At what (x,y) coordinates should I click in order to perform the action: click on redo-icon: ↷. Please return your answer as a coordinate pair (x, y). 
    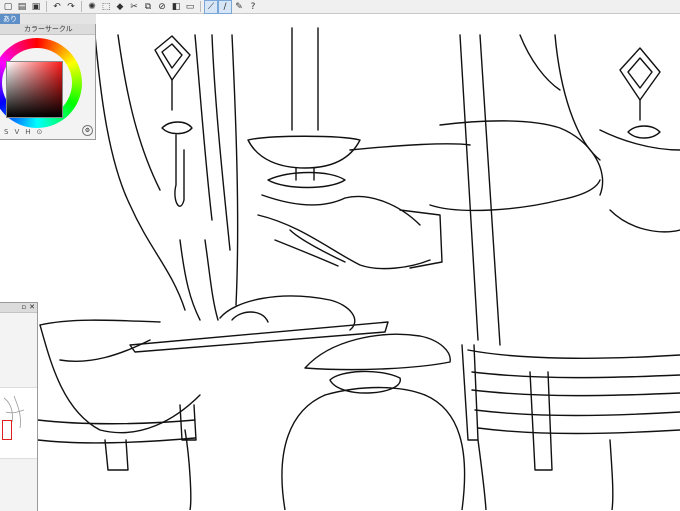
    Looking at the image, I should click on (71, 7).